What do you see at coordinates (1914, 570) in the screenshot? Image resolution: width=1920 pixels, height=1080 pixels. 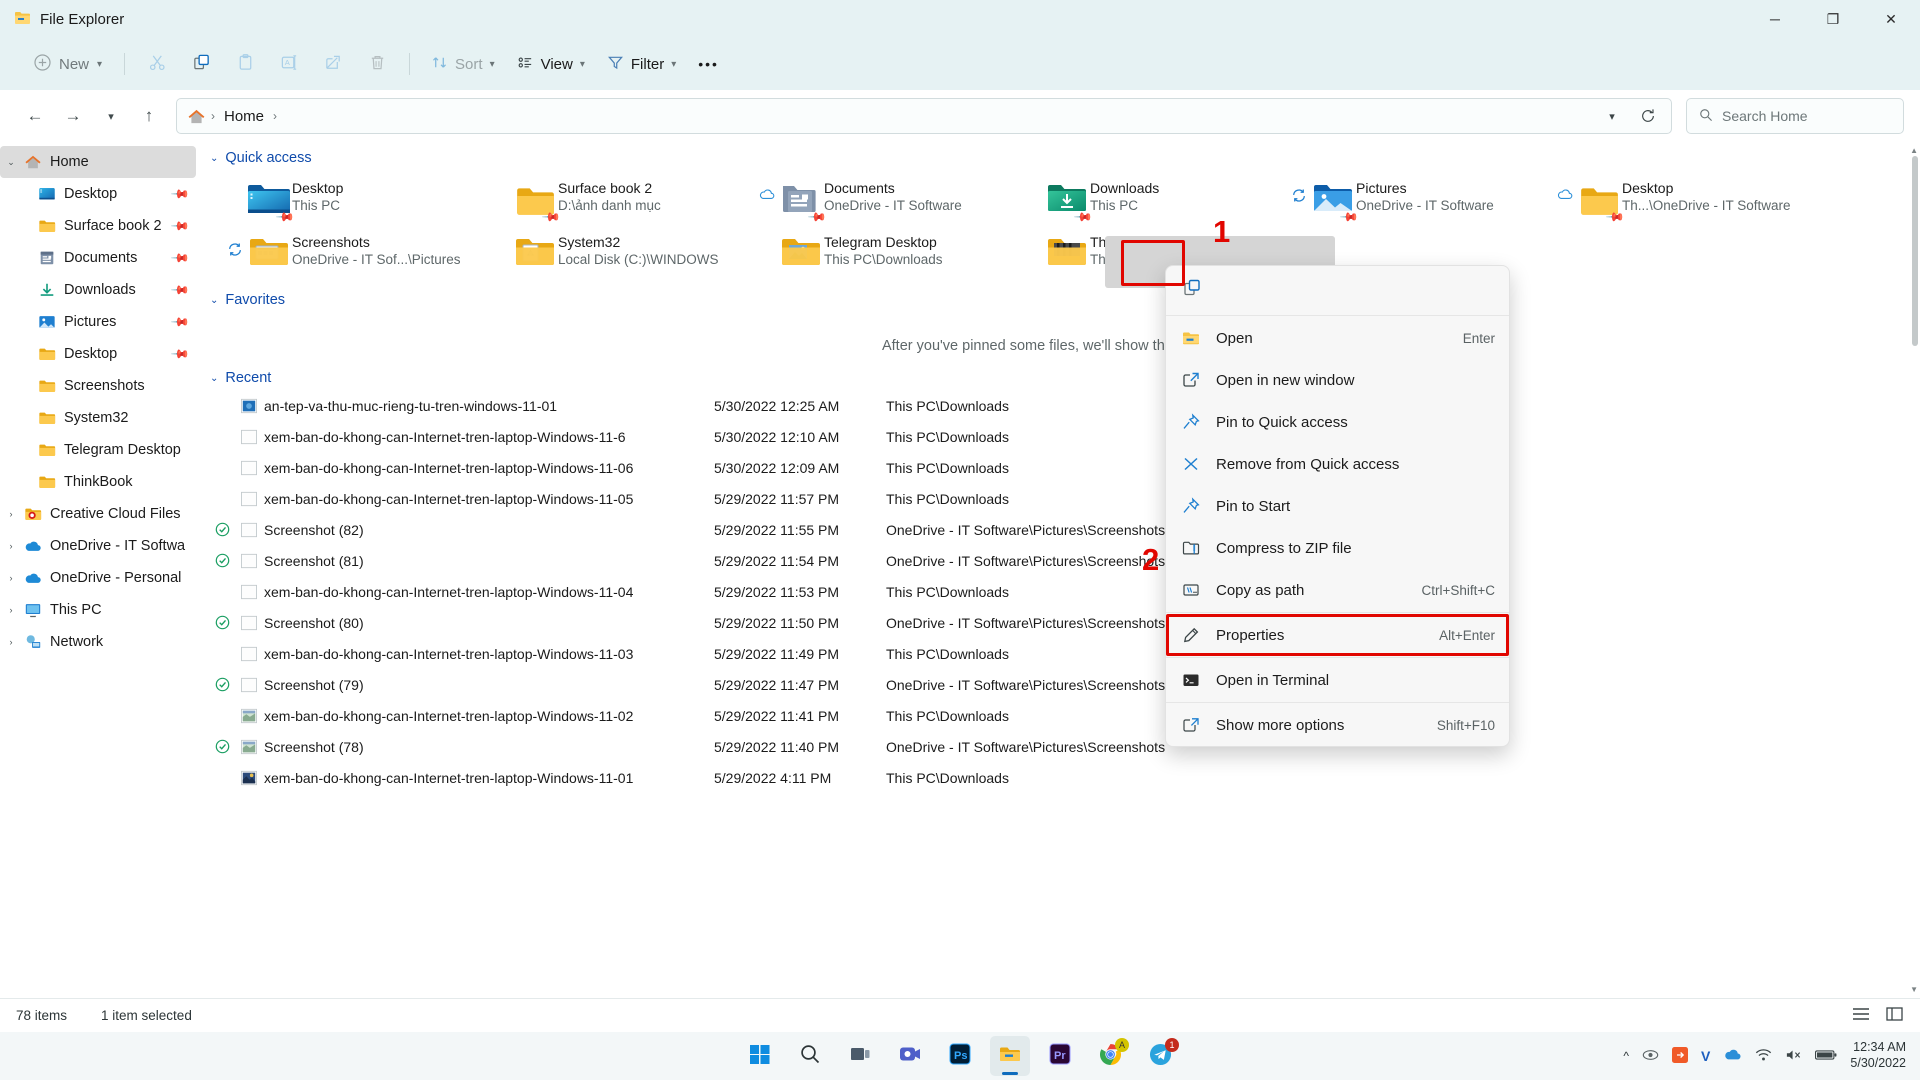 I see `vertical-scrollbar: ▲ ▼` at bounding box center [1914, 570].